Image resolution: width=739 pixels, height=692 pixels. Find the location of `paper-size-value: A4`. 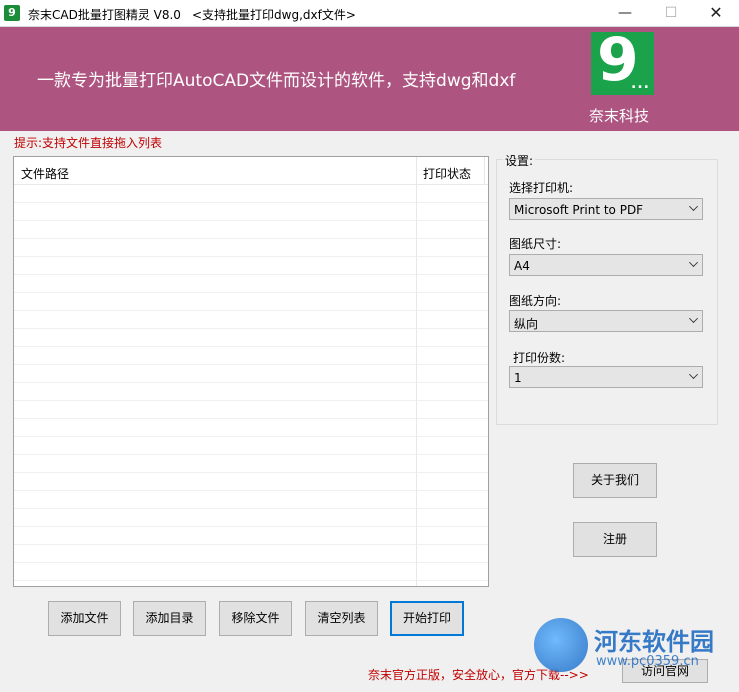

paper-size-value: A4 is located at coordinates (522, 266).